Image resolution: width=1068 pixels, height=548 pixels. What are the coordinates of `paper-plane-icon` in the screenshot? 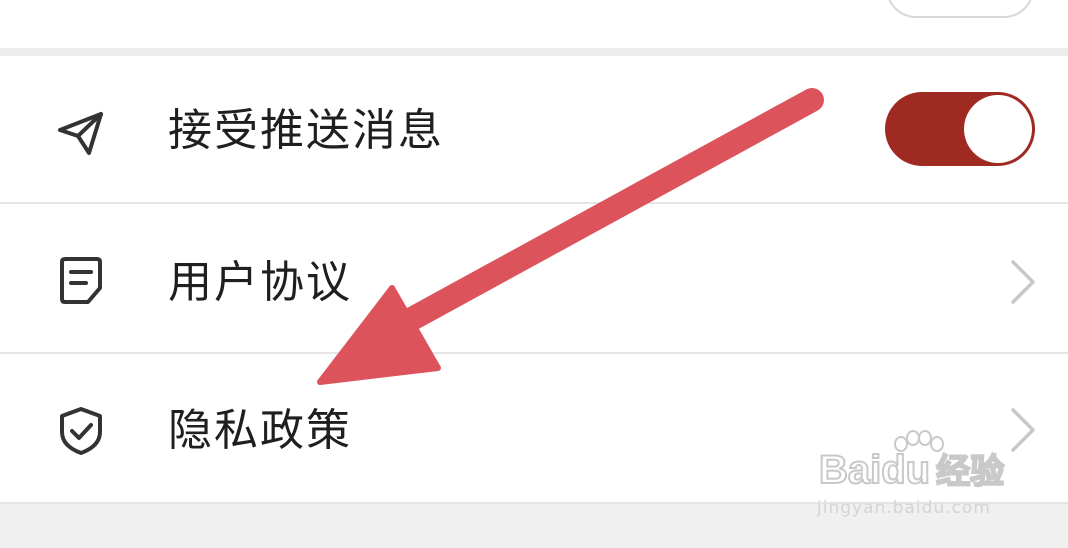 It's located at (80, 133).